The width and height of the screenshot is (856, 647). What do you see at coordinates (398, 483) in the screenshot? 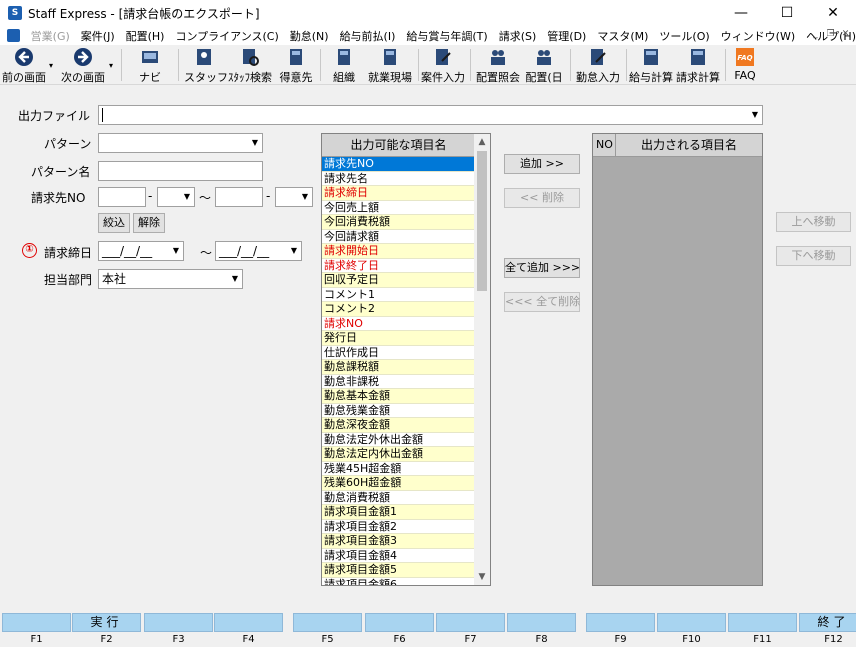
I see `list-item: 残業60H超金額` at bounding box center [398, 483].